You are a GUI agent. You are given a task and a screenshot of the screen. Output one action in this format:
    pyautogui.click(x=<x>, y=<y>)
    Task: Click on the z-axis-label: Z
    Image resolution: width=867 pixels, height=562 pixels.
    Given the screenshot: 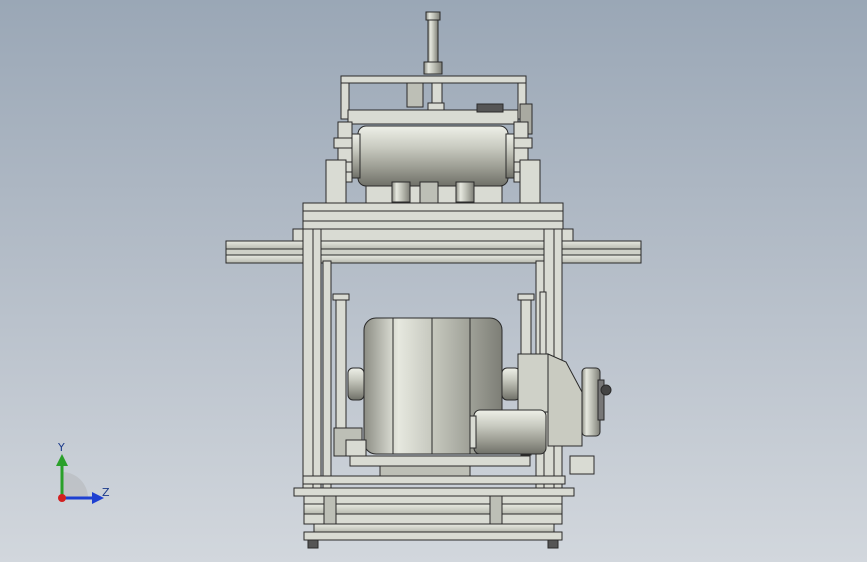 What is the action you would take?
    pyautogui.click(x=106, y=492)
    